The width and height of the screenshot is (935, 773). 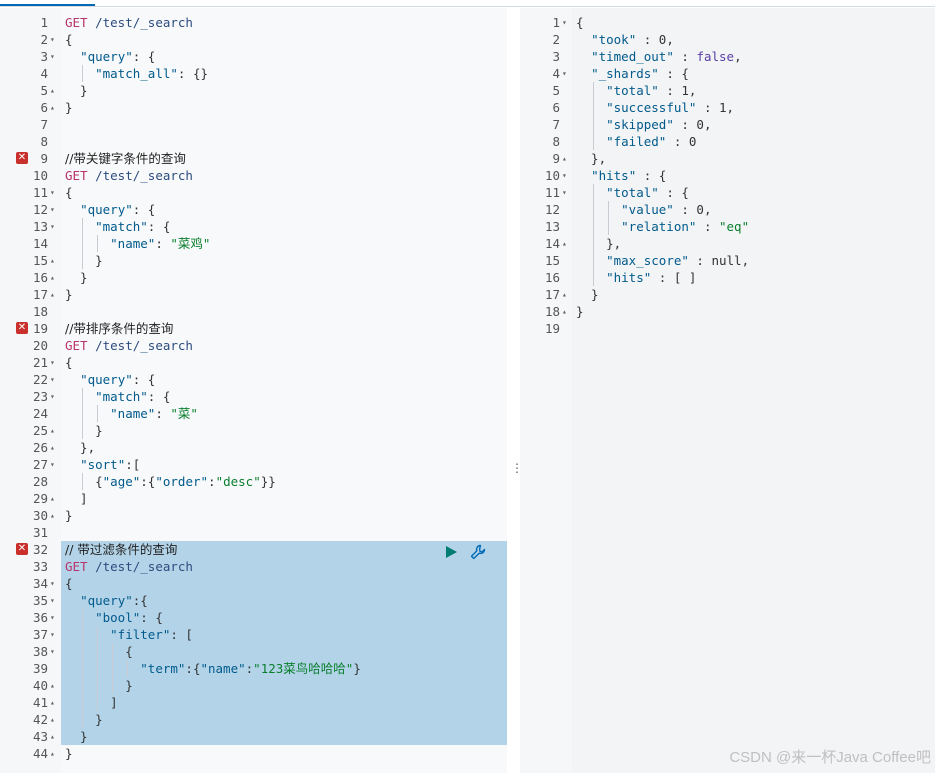 What do you see at coordinates (253, 651) in the screenshot?
I see `code-line: 38 ▾ {` at bounding box center [253, 651].